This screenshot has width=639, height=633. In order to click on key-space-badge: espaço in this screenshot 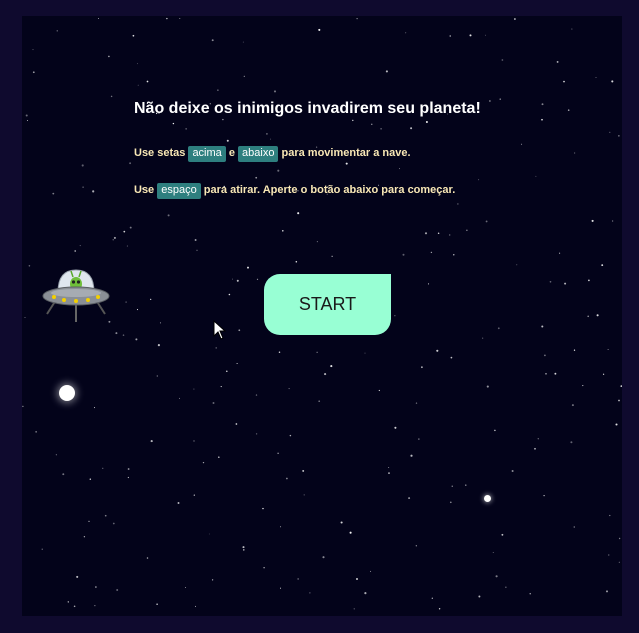, I will do `click(179, 191)`.